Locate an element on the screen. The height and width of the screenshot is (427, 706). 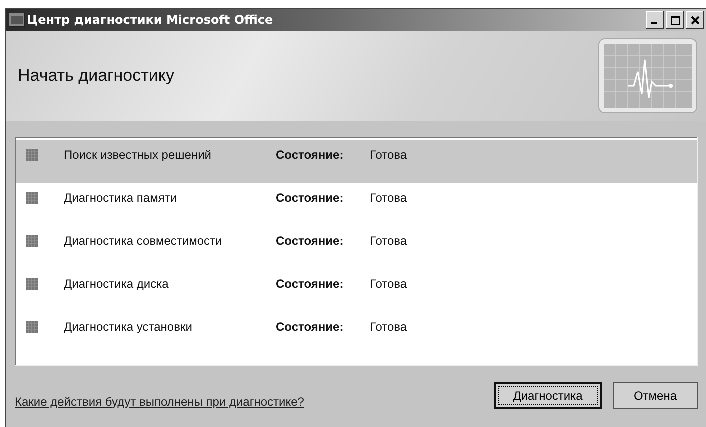
maximize-button is located at coordinates (675, 20).